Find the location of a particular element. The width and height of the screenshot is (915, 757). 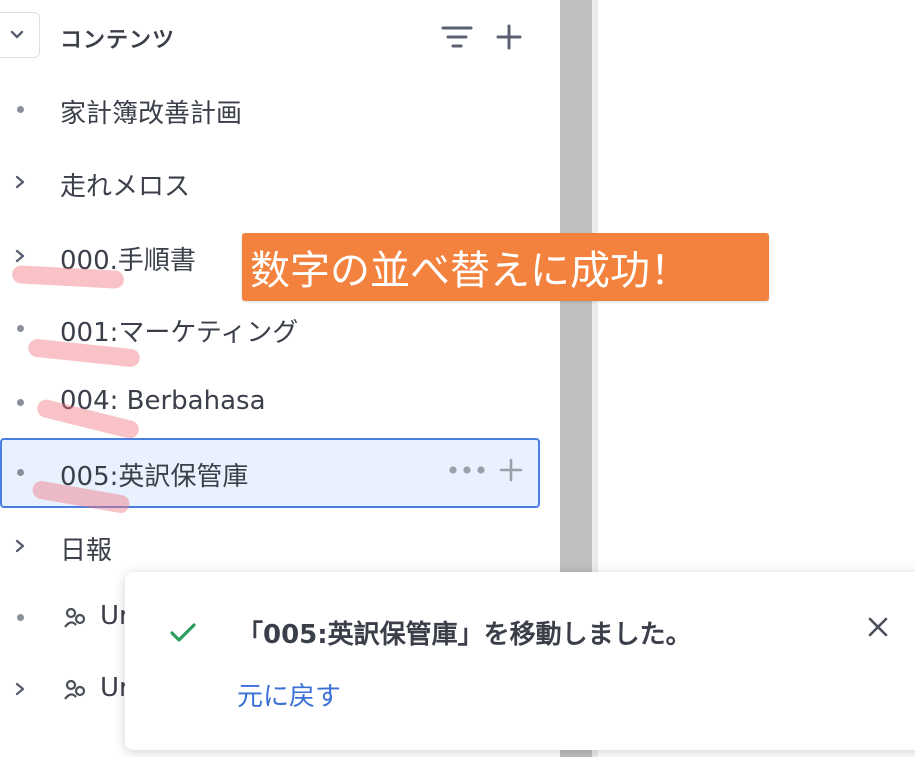

tree-item-label: 日報 is located at coordinates (86, 551).